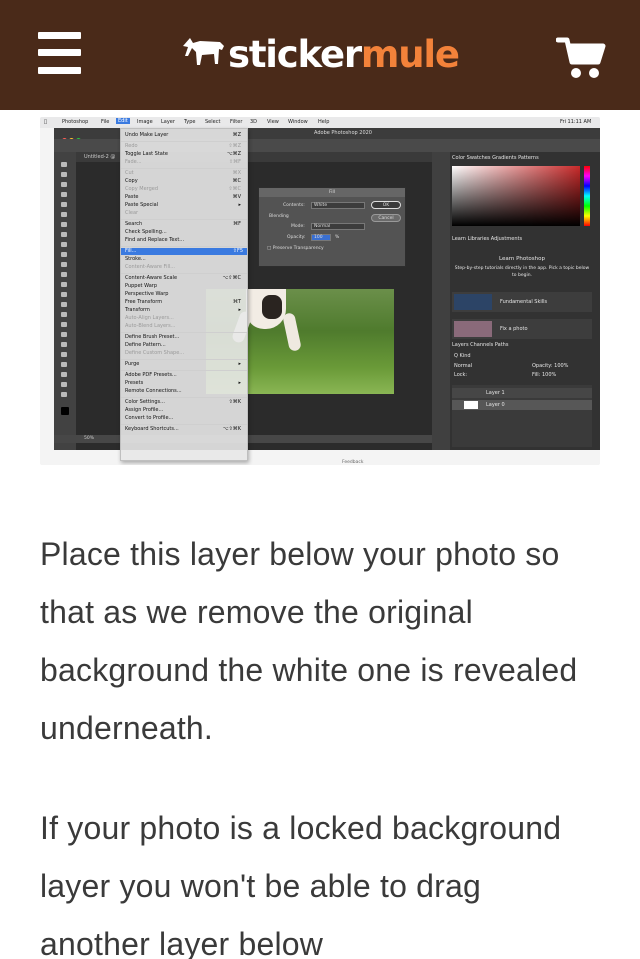 Image resolution: width=640 pixels, height=959 pixels. What do you see at coordinates (522, 393) in the screenshot?
I see `layer-row: Layer 1` at bounding box center [522, 393].